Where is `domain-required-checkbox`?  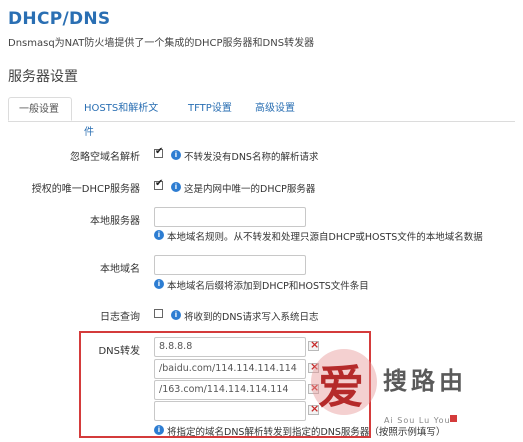
domain-required-checkbox is located at coordinates (158, 152).